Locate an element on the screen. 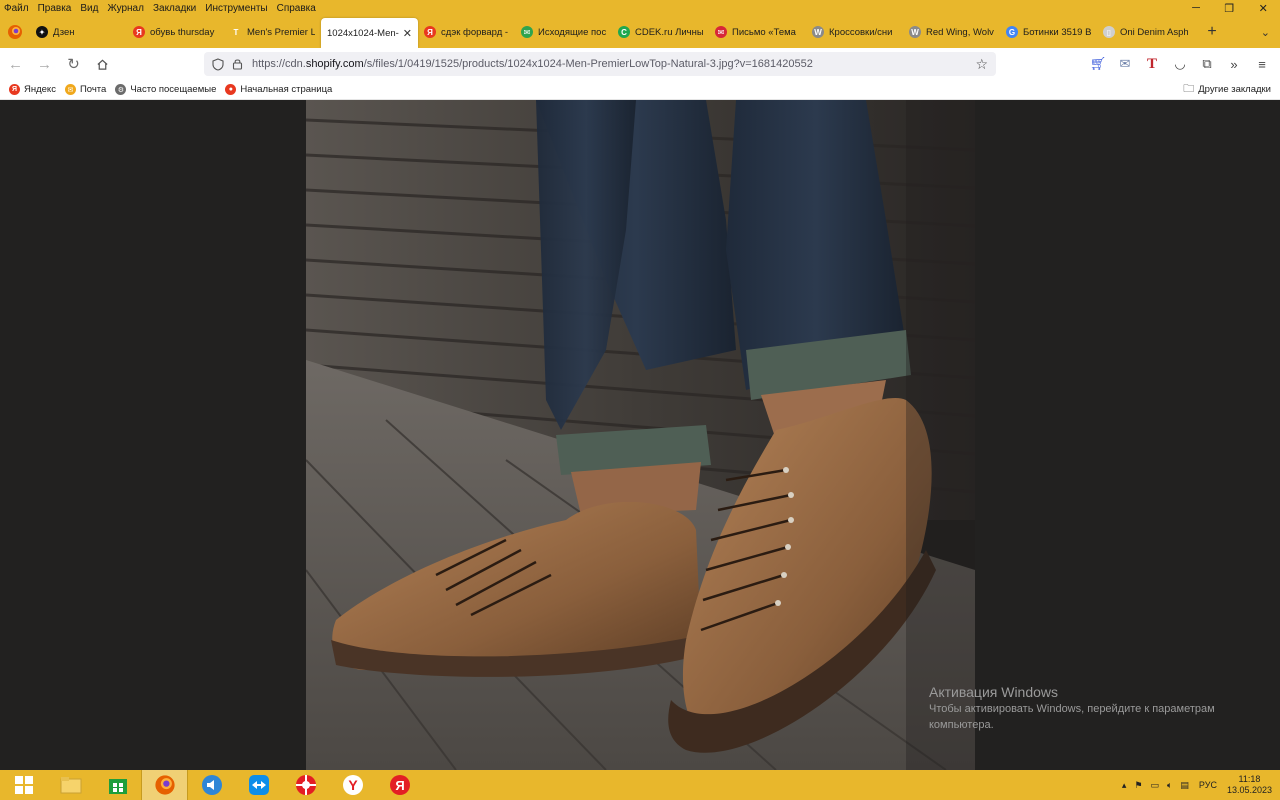  tab-11: ▯ Oni Denim Asph is located at coordinates (1145, 32).